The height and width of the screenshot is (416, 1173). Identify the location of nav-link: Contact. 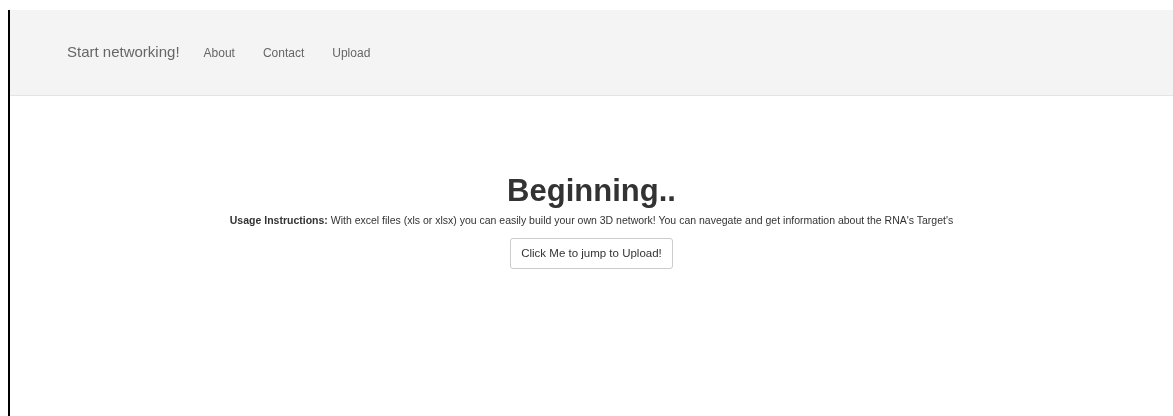
(283, 52).